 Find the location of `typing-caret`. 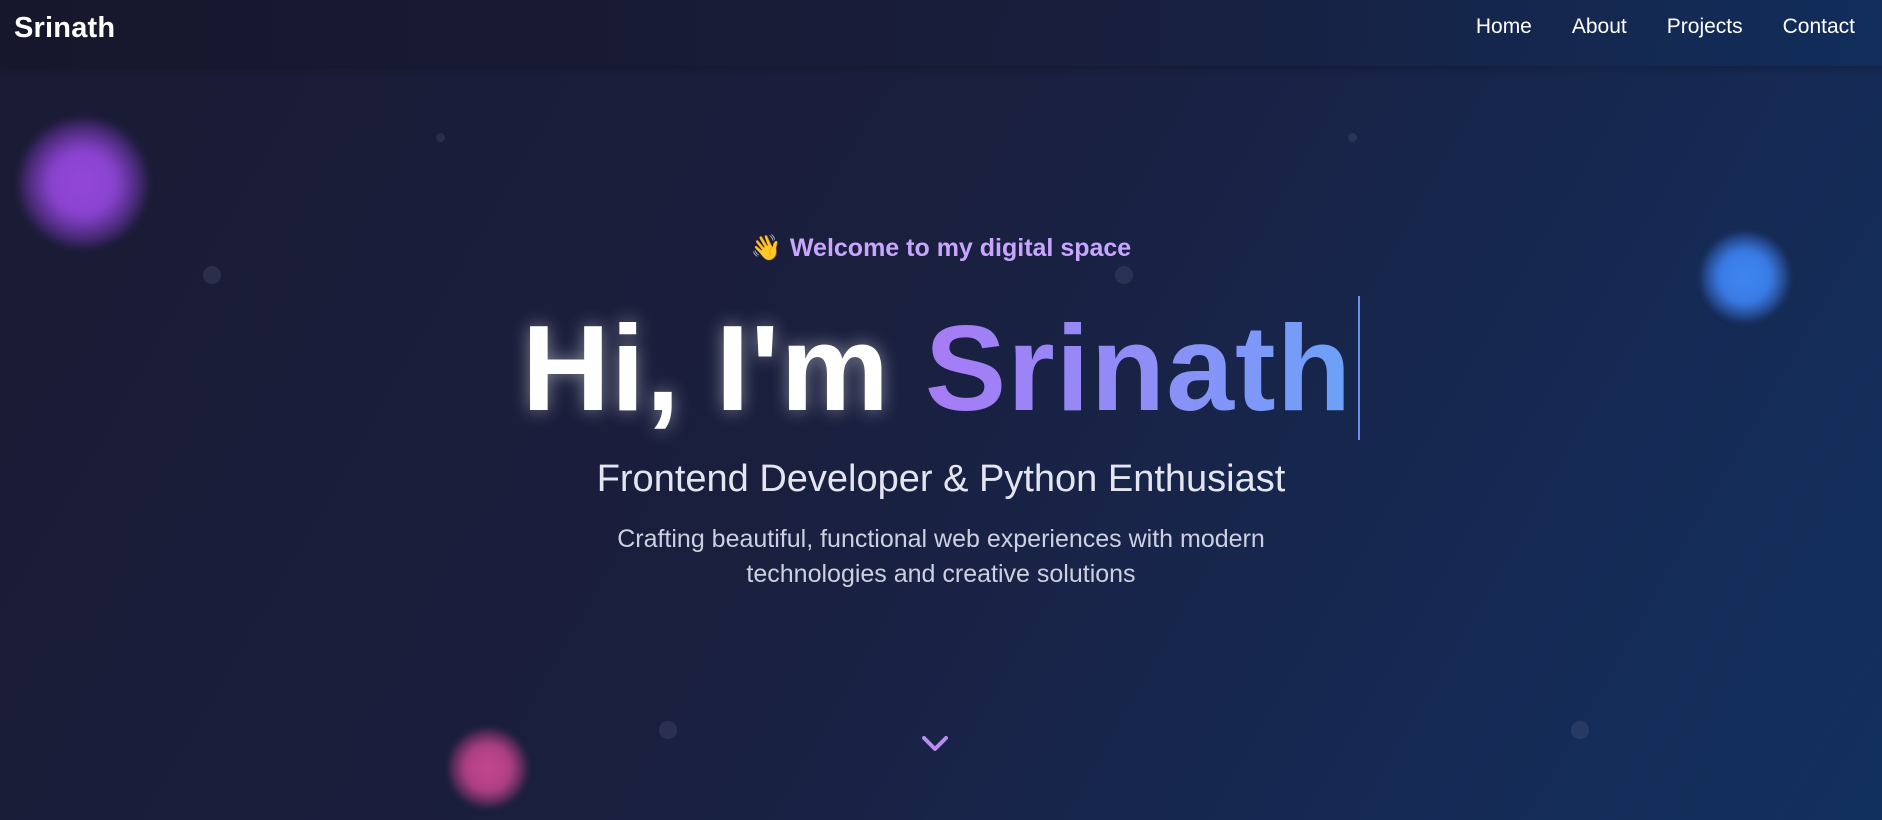

typing-caret is located at coordinates (1359, 368).